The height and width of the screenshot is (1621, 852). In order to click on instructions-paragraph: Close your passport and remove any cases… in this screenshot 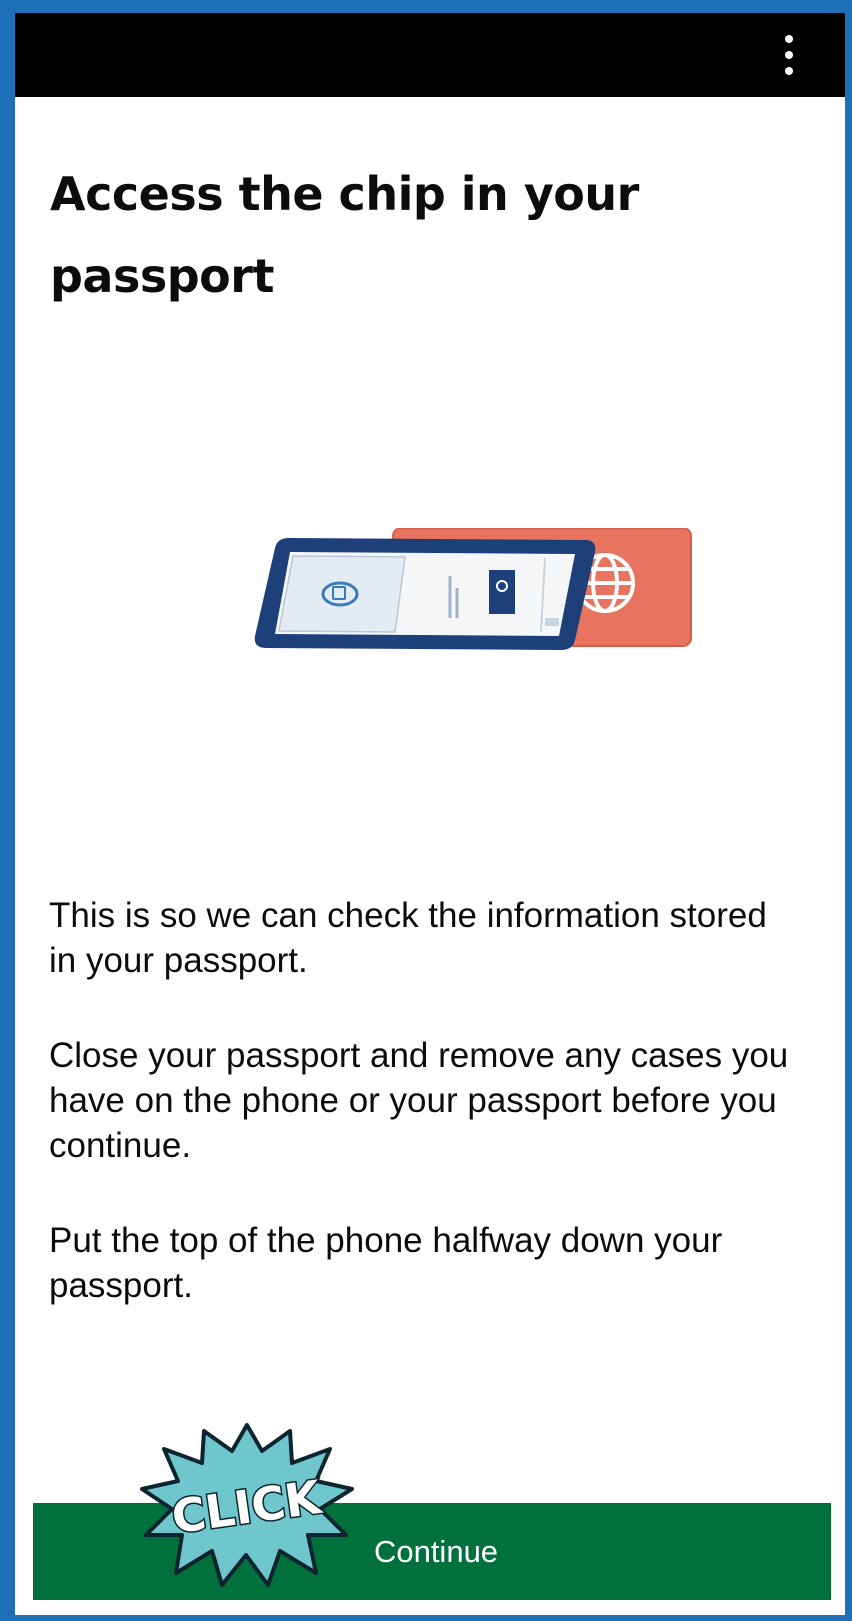, I will do `click(419, 1100)`.